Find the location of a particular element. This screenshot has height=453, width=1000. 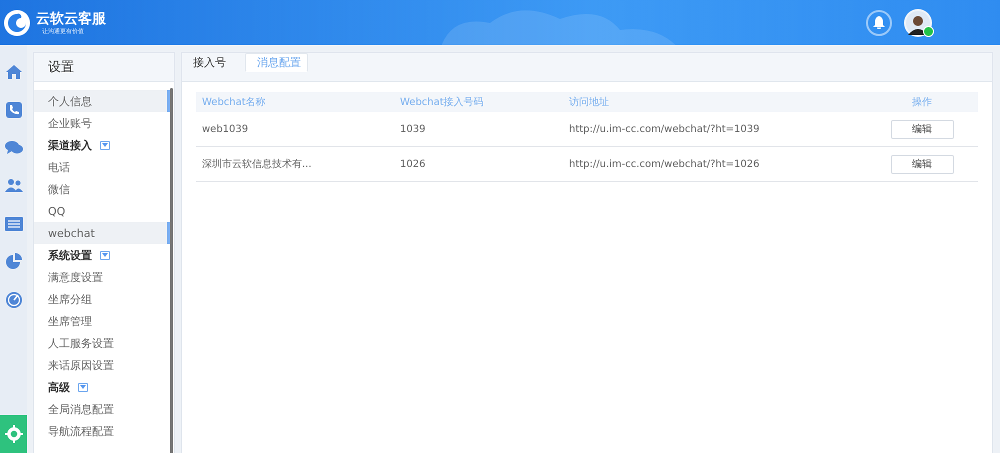

name-cell: web1039 is located at coordinates (295, 129).